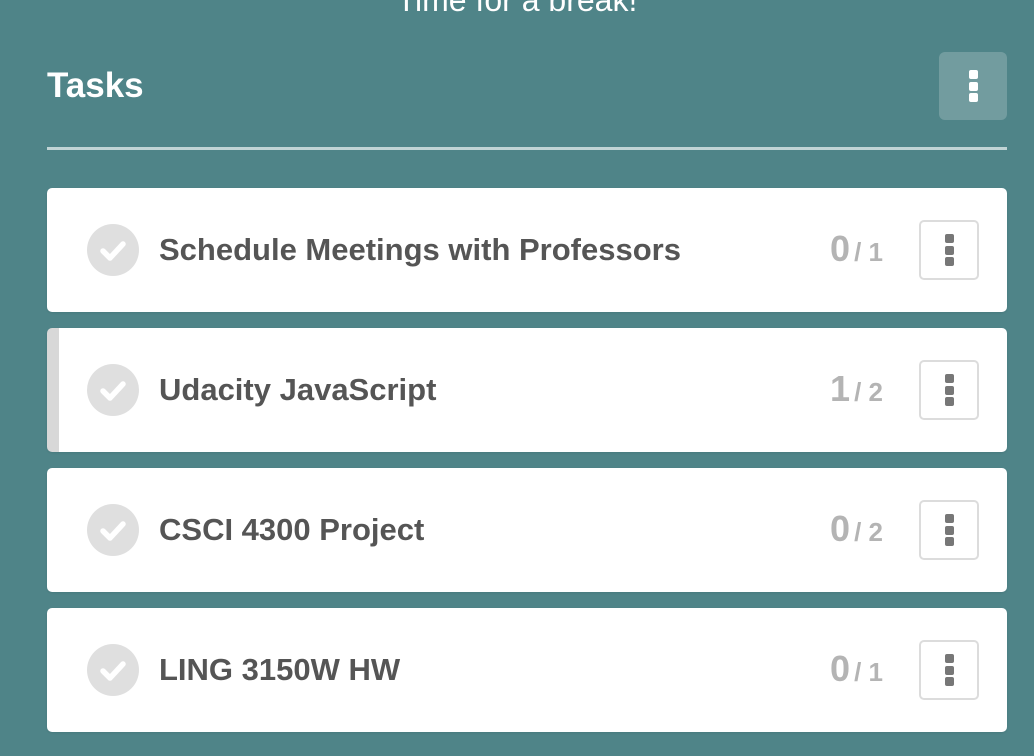  I want to click on task-title: Schedule Meetings with Professors, so click(420, 249).